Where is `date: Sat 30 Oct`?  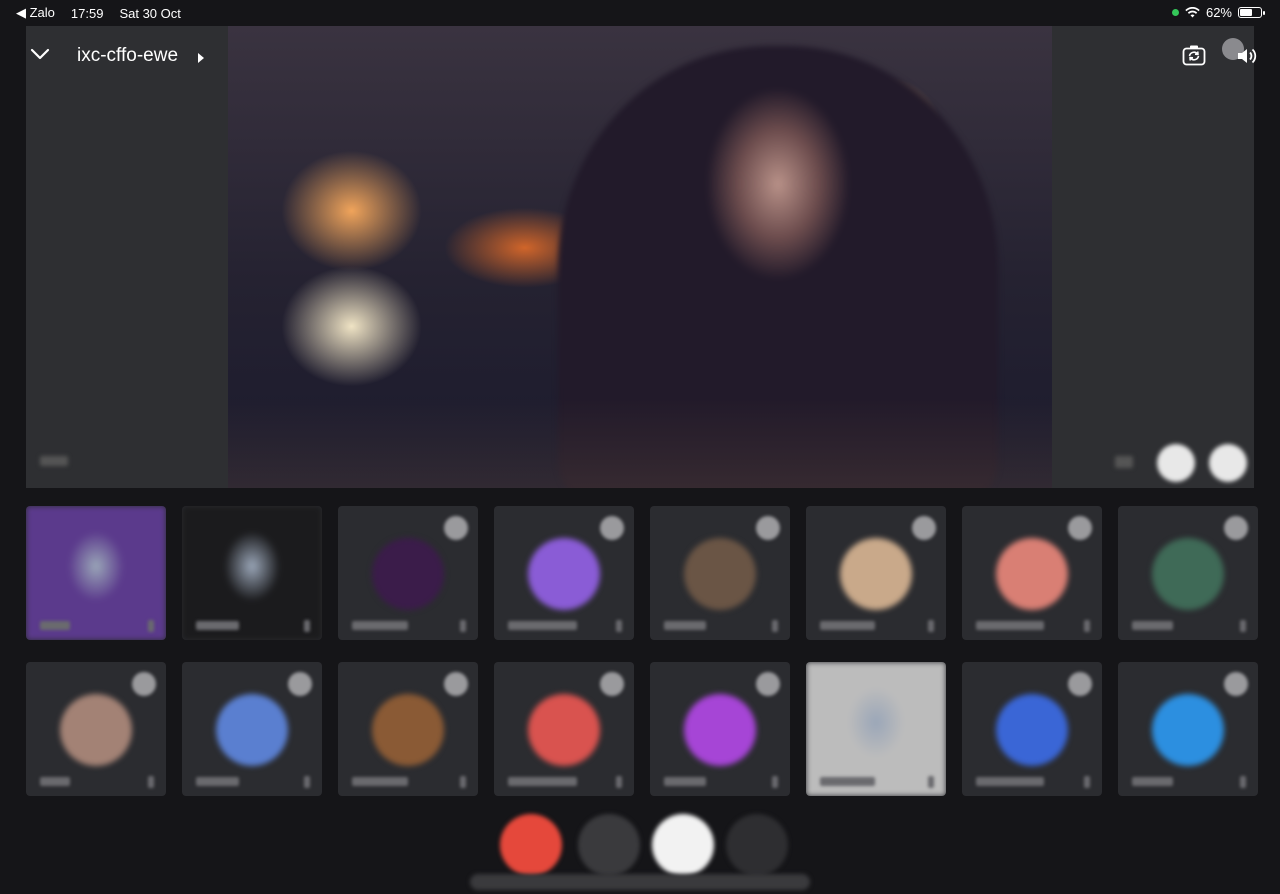
date: Sat 30 Oct is located at coordinates (150, 13).